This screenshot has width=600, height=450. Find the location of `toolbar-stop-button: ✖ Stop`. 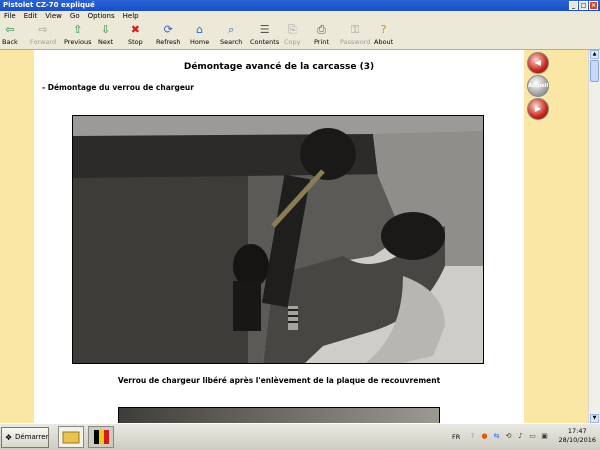

toolbar-stop-button: ✖ Stop is located at coordinates (135, 36).